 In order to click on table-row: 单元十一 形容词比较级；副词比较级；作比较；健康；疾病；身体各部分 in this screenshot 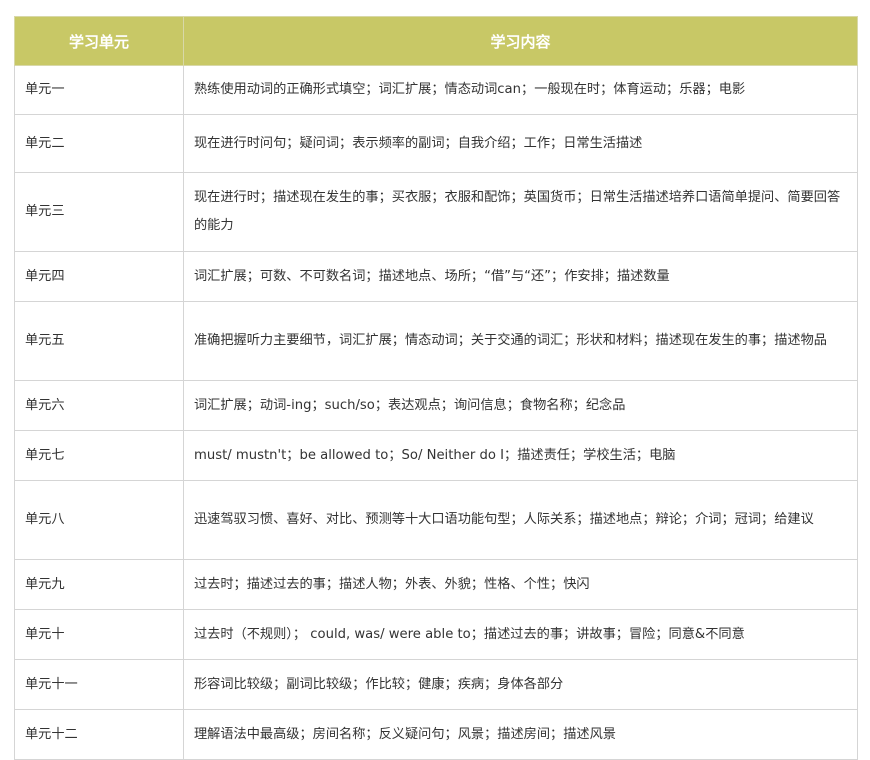, I will do `click(436, 684)`.